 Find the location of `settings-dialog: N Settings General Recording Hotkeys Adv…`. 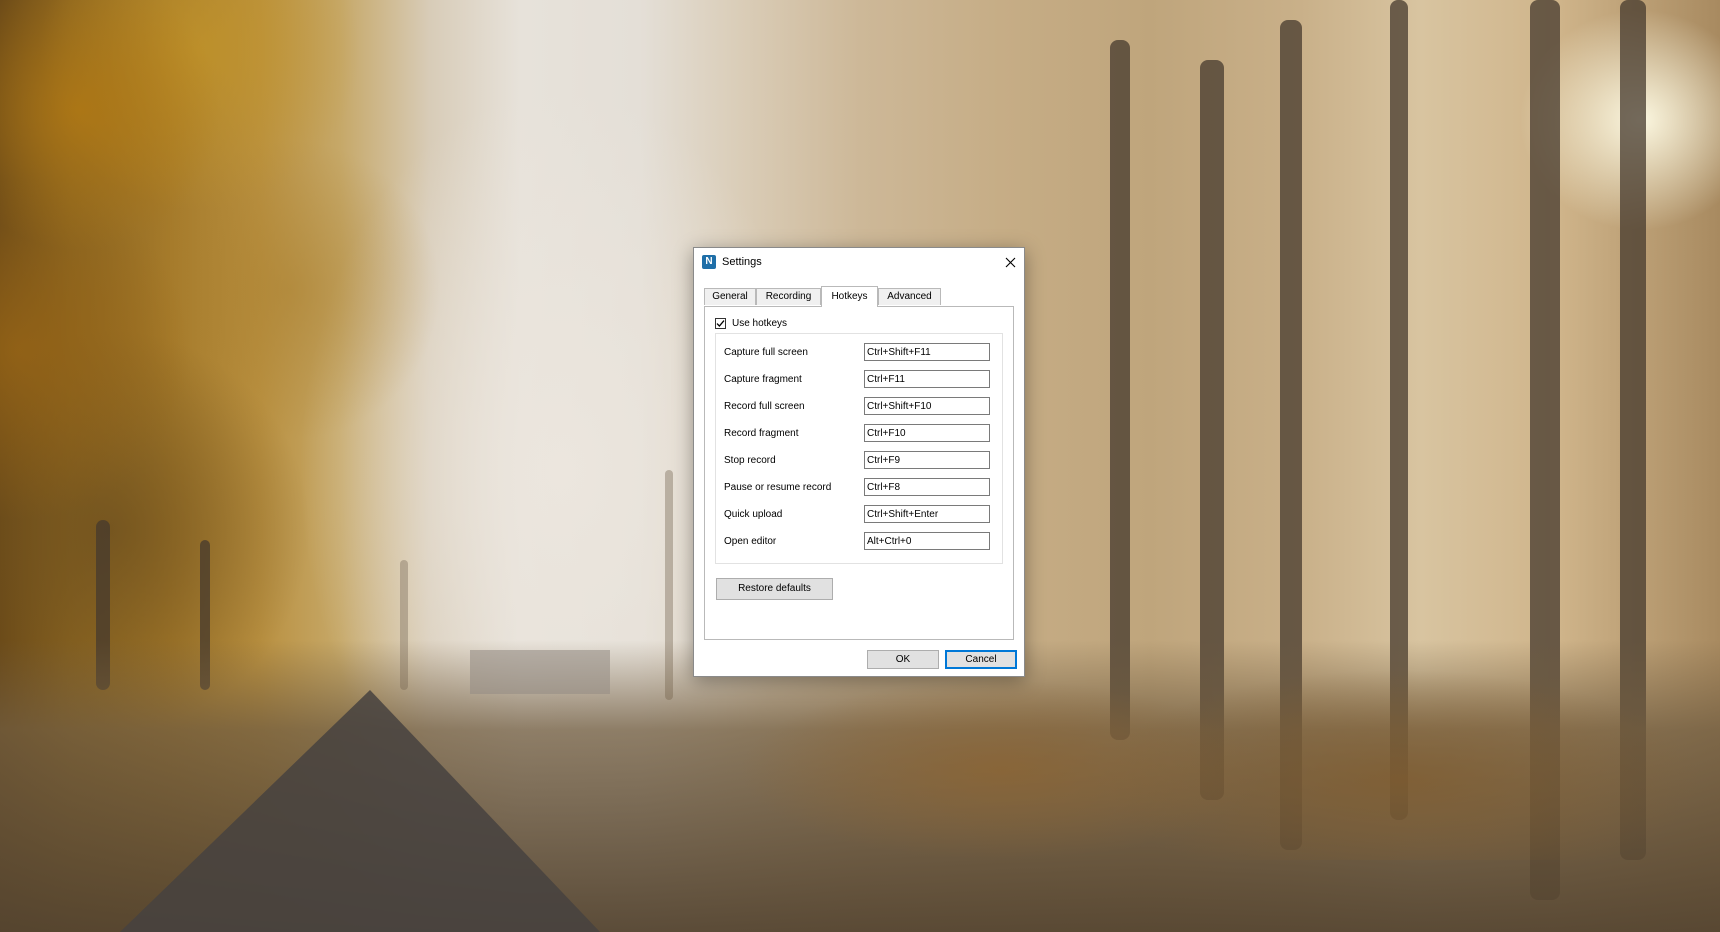

settings-dialog: N Settings General Recording Hotkeys Adv… is located at coordinates (859, 462).